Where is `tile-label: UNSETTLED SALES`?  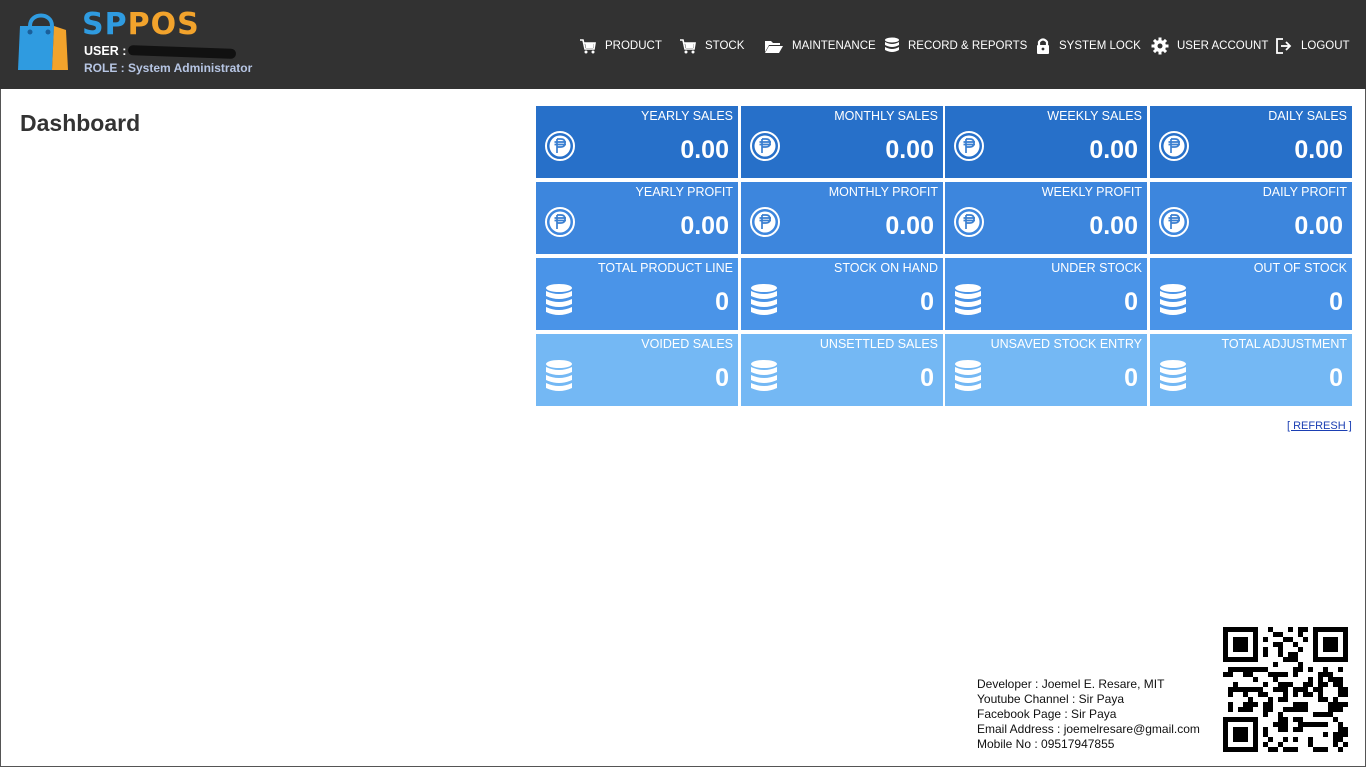 tile-label: UNSETTLED SALES is located at coordinates (878, 344).